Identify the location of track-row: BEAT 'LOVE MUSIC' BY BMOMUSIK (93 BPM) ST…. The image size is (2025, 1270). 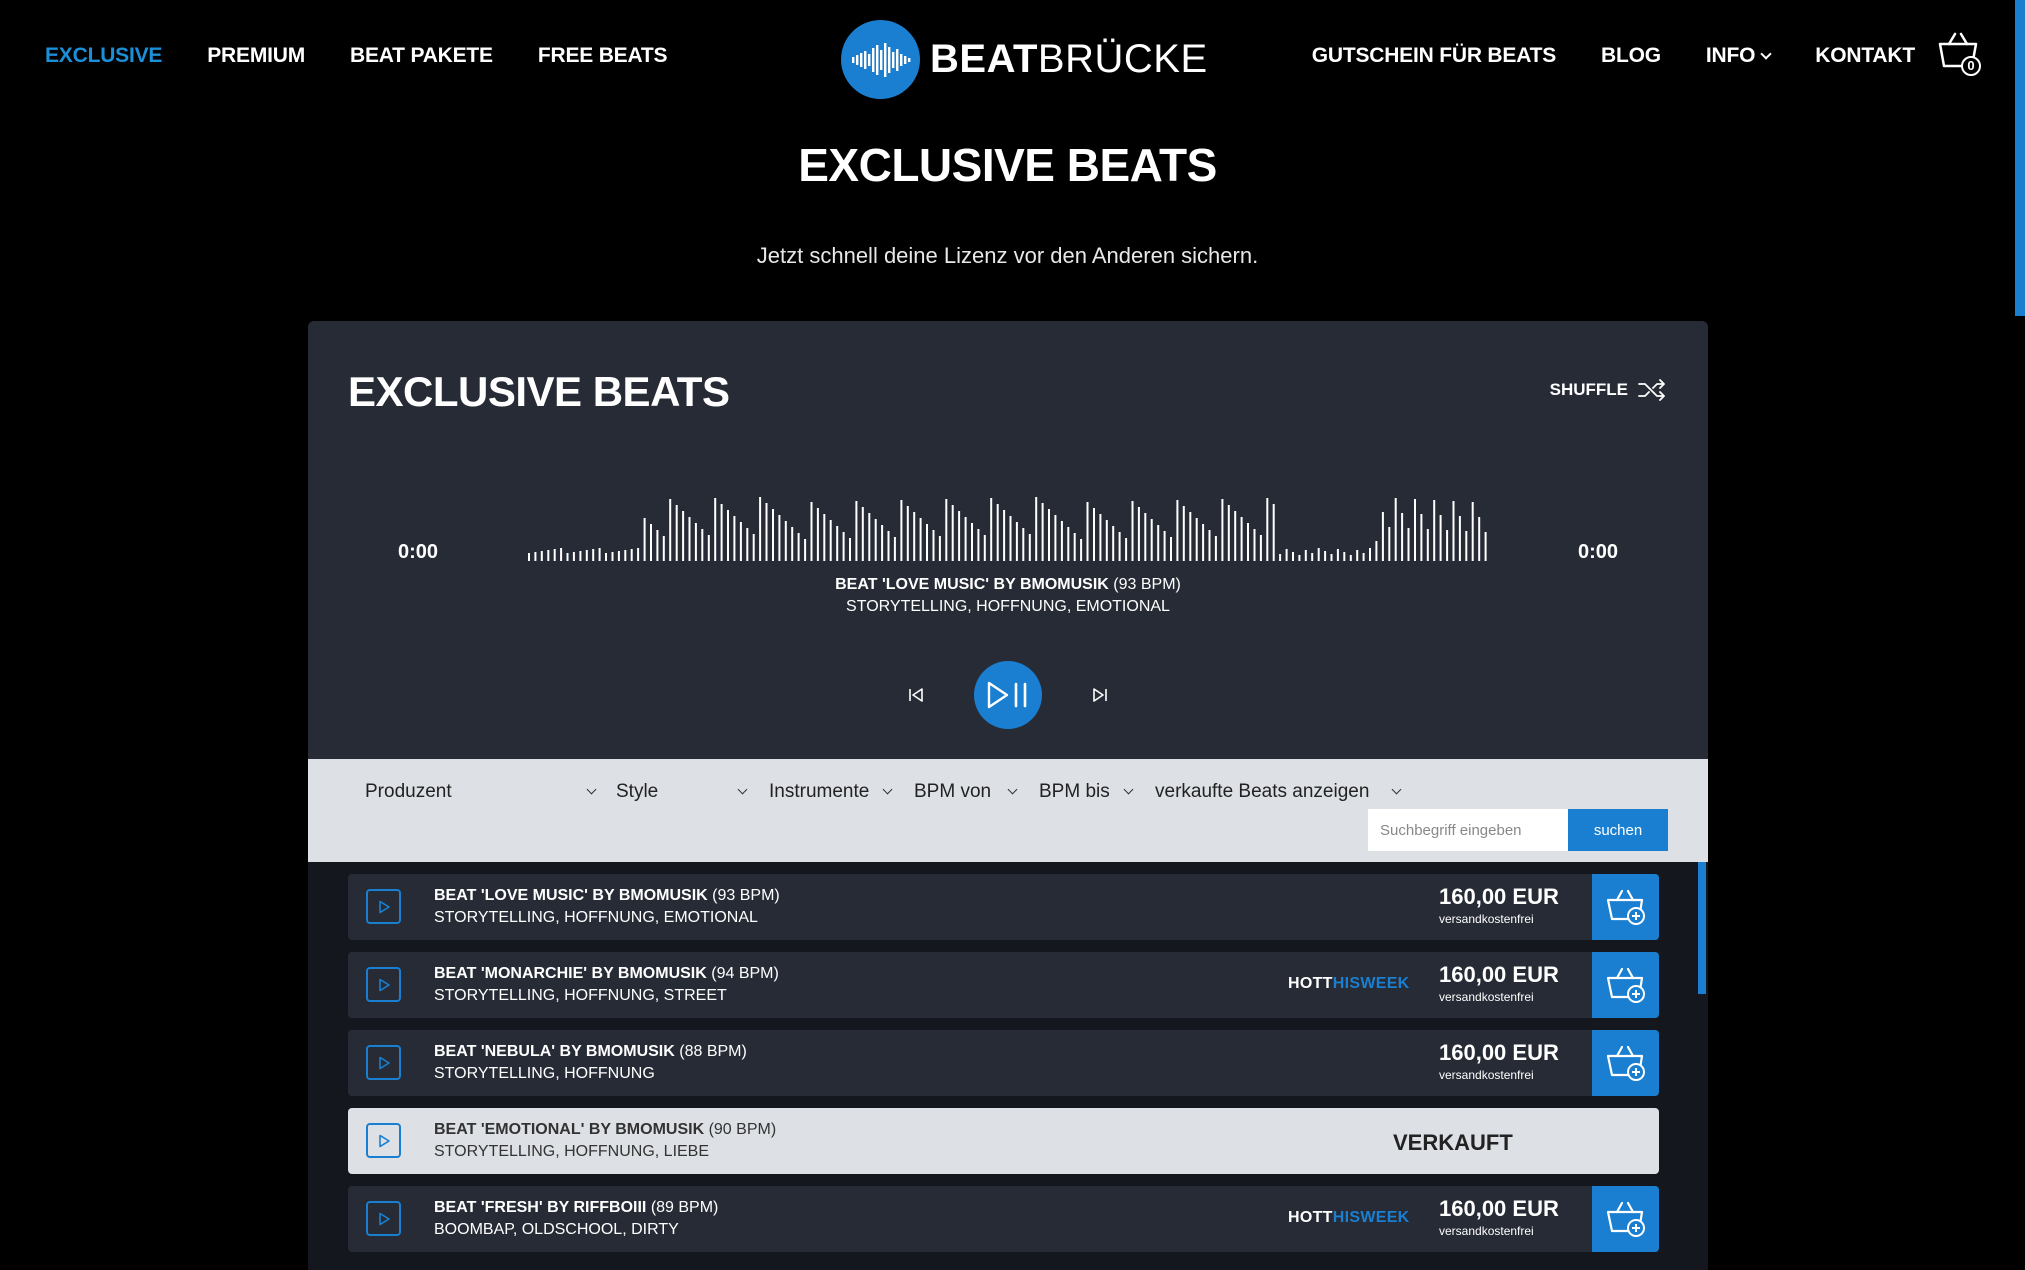
(1003, 907).